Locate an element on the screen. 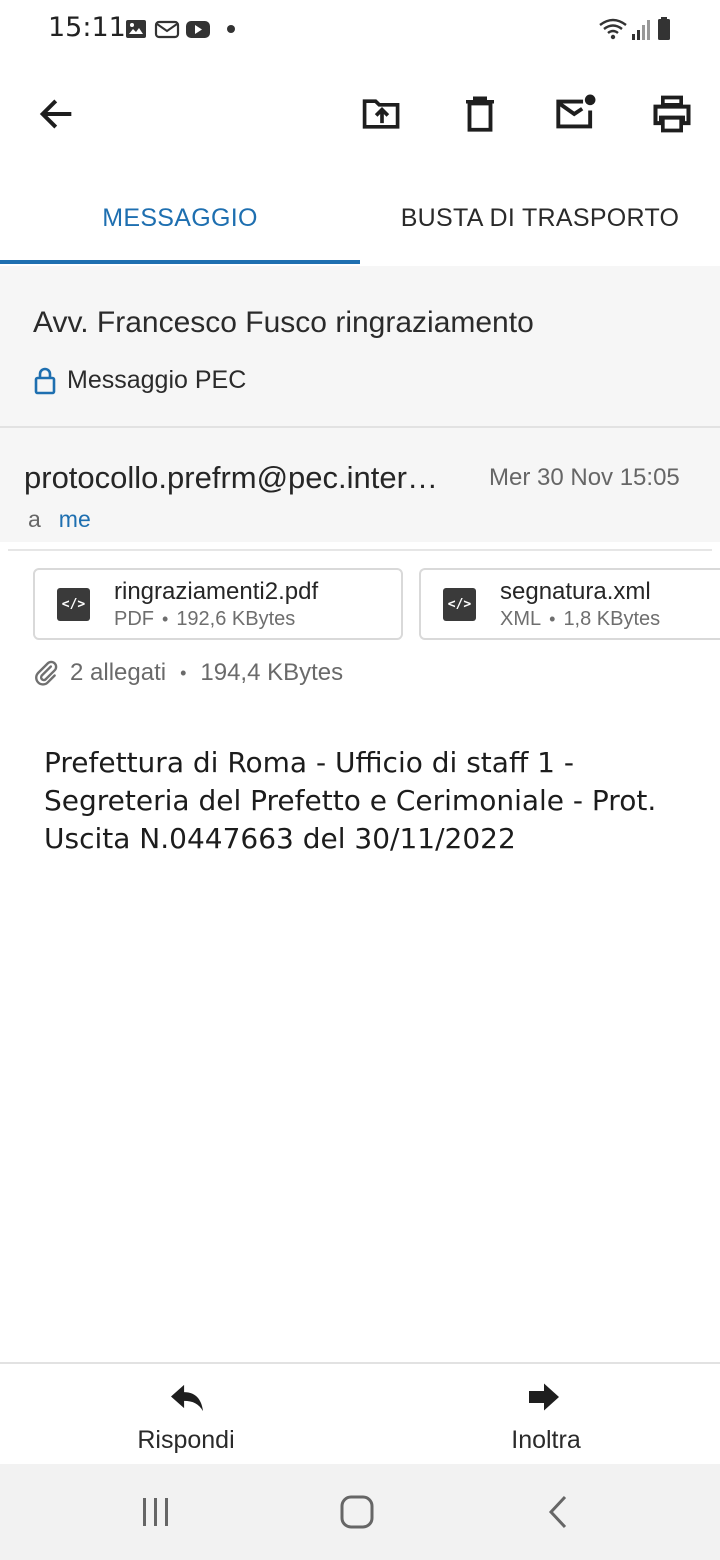  system-nav-bar is located at coordinates (360, 1512).